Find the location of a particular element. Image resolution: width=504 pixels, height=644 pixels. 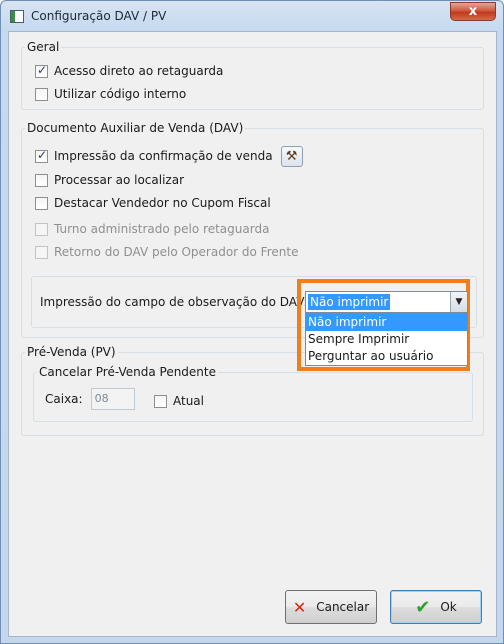

checkbox-label: Utilizar código interno is located at coordinates (120, 94).